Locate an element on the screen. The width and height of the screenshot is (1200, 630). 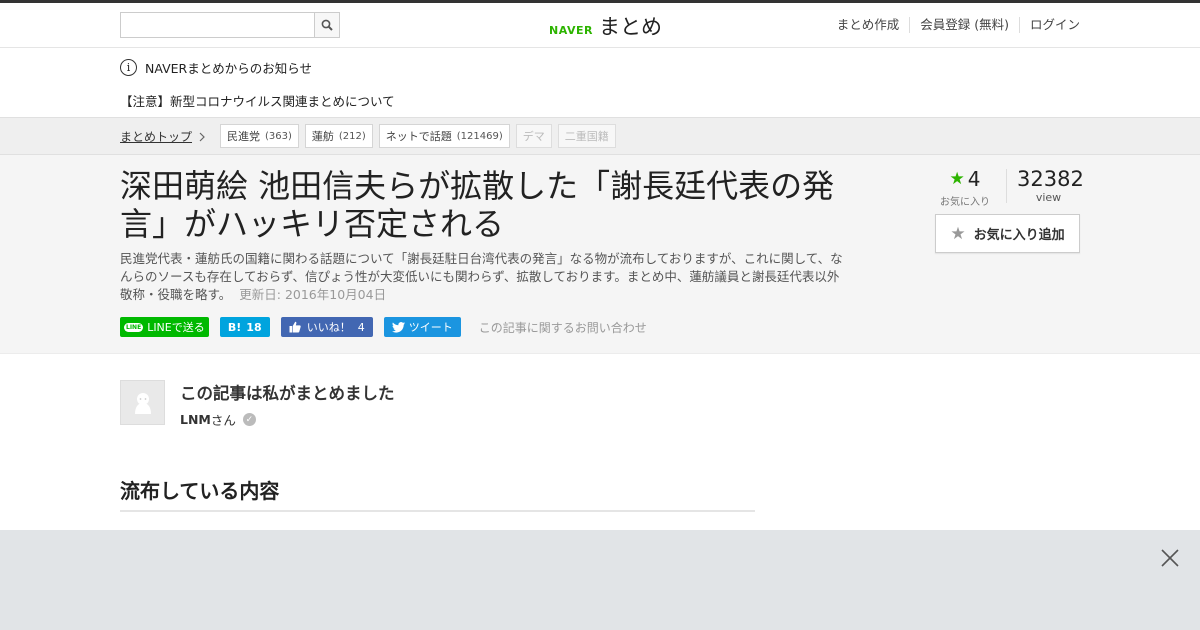
stats-divider is located at coordinates (1006, 186).